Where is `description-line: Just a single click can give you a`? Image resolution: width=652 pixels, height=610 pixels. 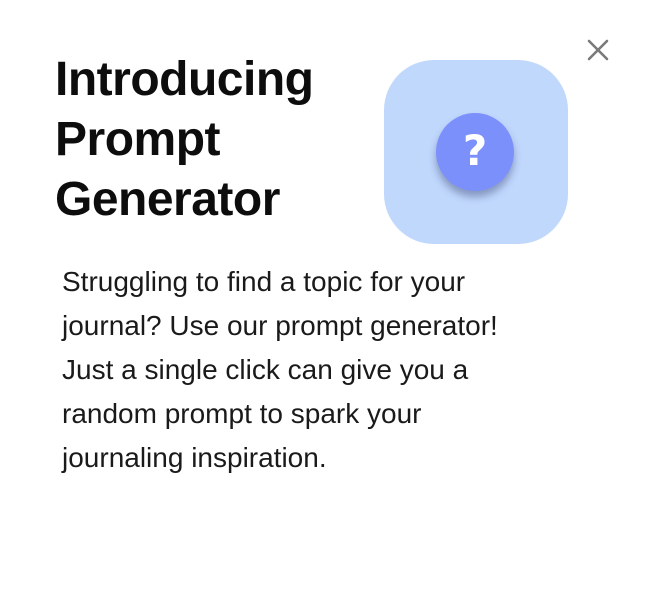 description-line: Just a single click can give you a is located at coordinates (265, 369).